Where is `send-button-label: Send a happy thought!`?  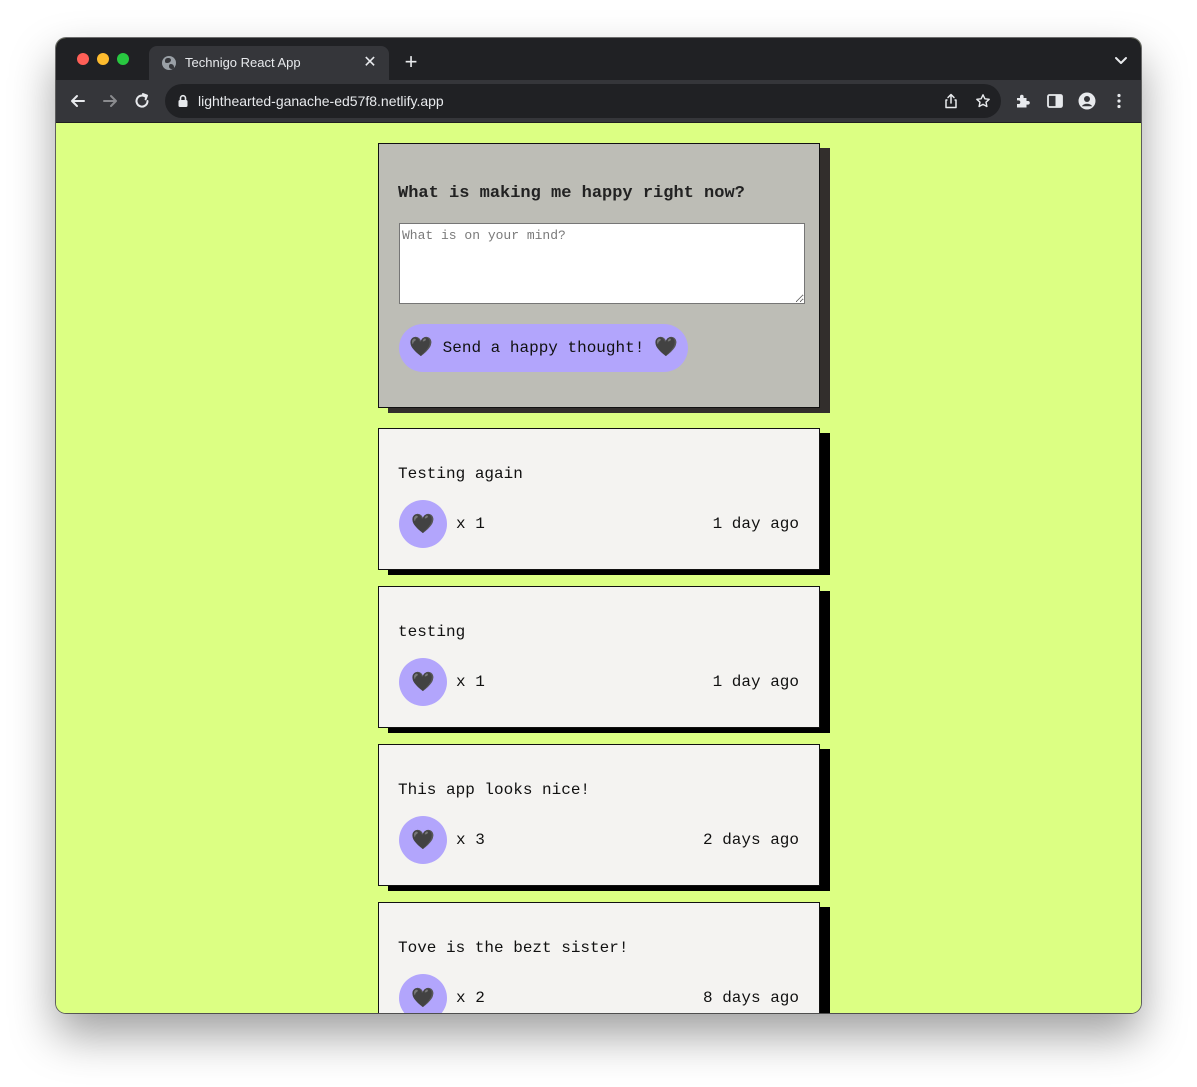 send-button-label: Send a happy thought! is located at coordinates (543, 348).